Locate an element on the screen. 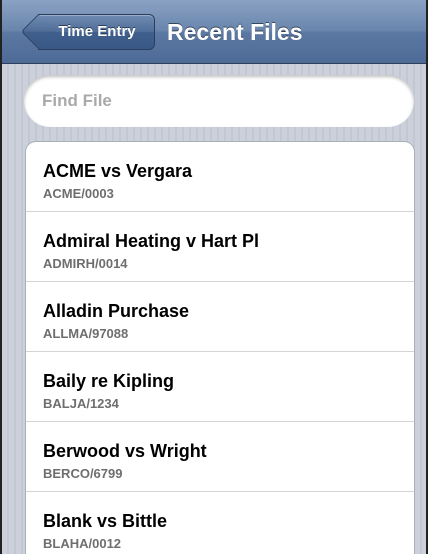 This screenshot has height=554, width=428. file-code: BLAHA/0012 is located at coordinates (82, 543).